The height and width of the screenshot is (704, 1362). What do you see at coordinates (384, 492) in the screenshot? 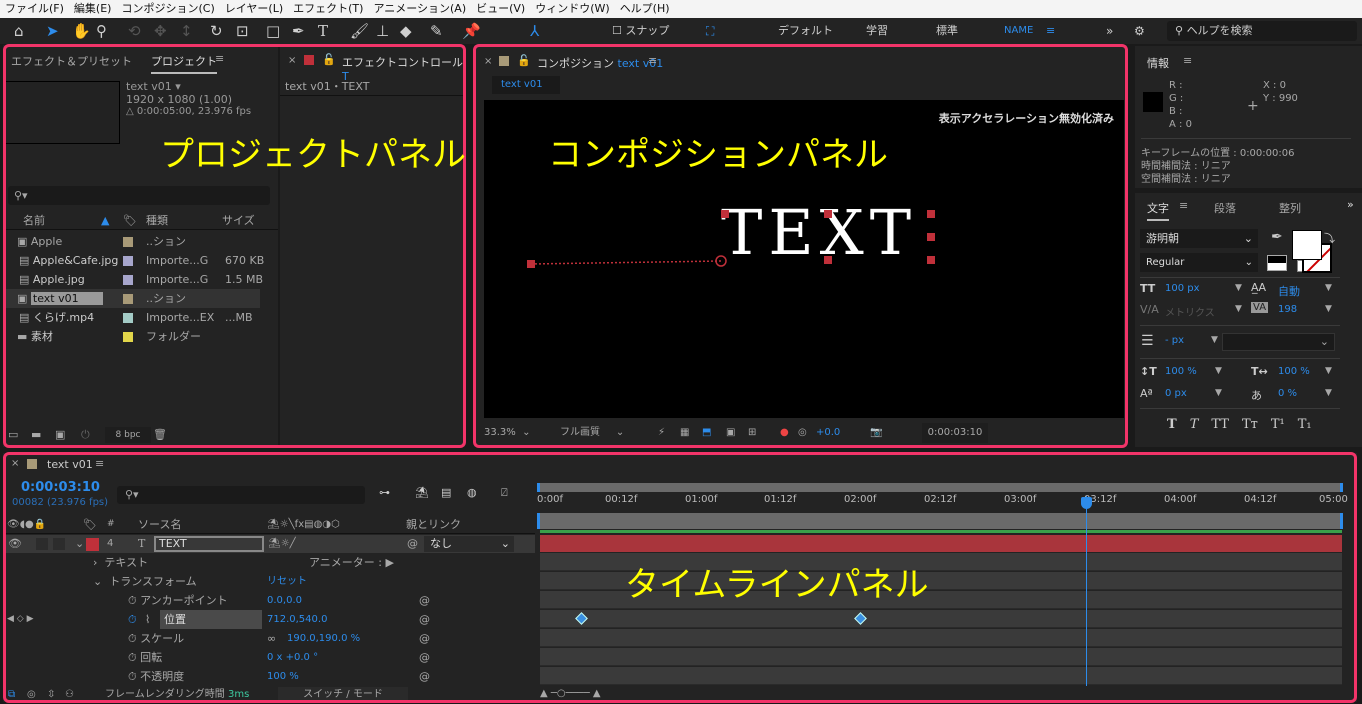
I see `comp-mini-flowchart-icon: ⊶` at bounding box center [384, 492].